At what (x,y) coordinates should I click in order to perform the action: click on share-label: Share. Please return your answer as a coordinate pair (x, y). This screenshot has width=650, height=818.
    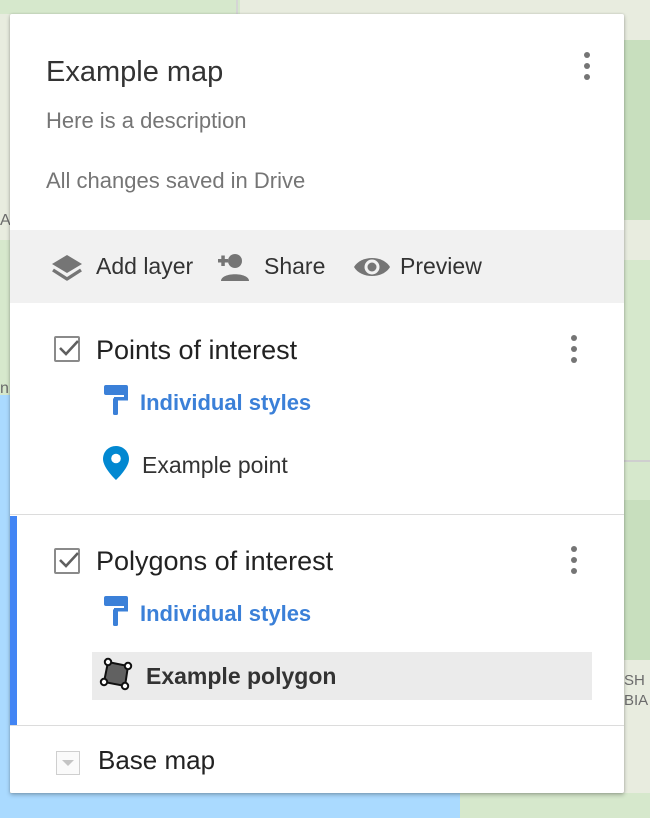
    Looking at the image, I should click on (295, 266).